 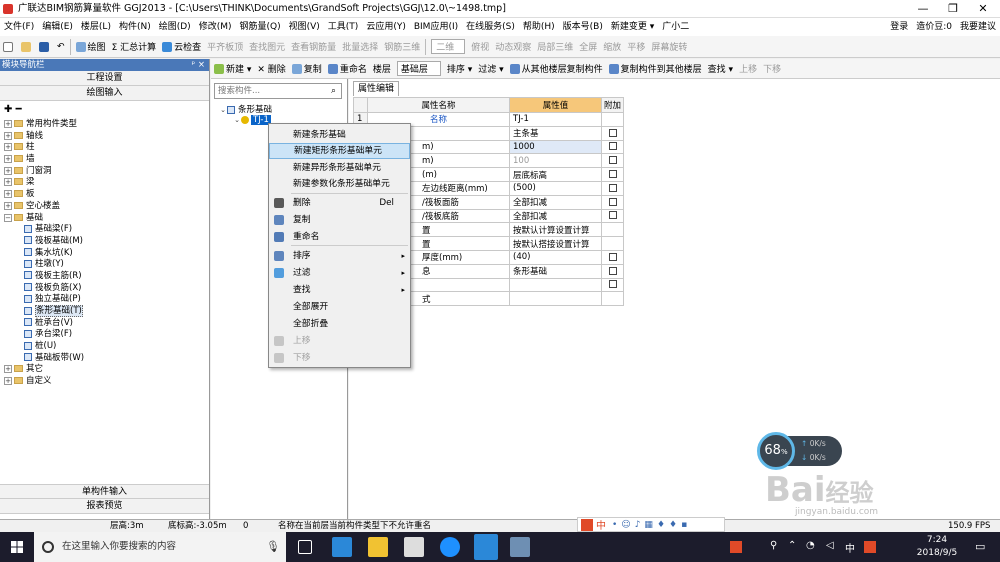 I want to click on microphone-icon: 🎙, so click(x=273, y=546).